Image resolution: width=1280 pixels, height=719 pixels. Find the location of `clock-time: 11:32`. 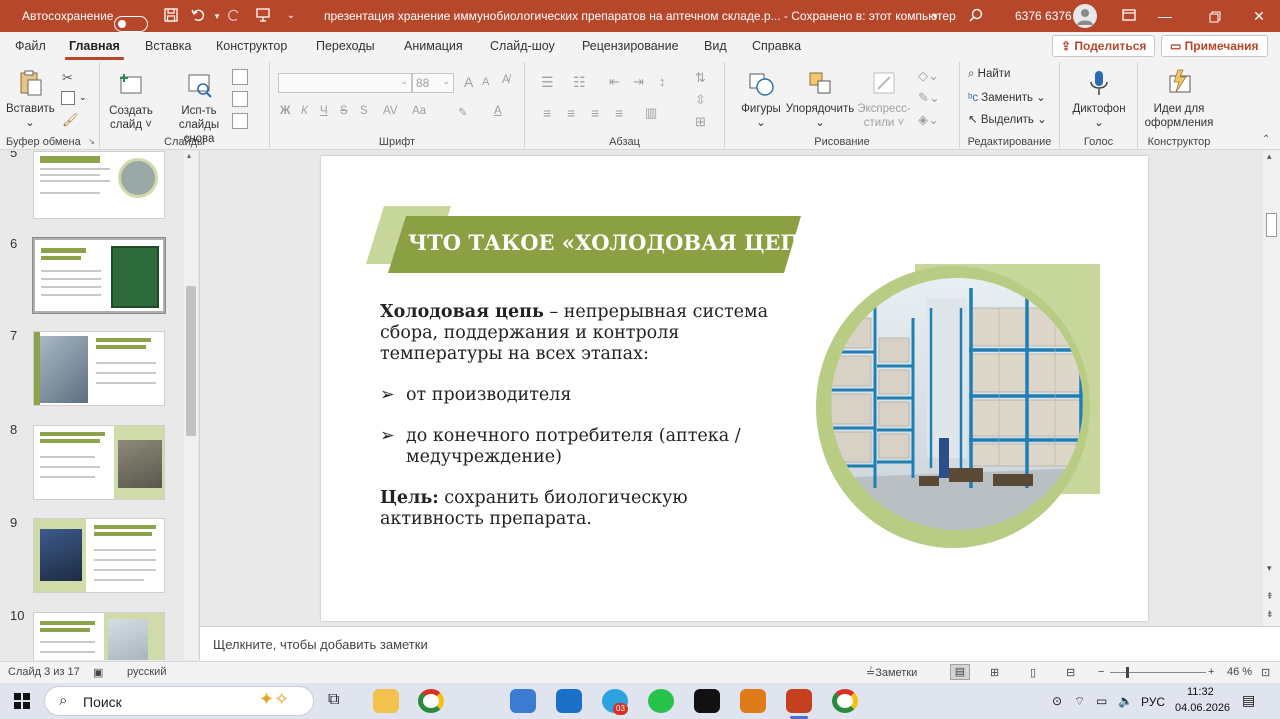

clock-time: 11:32 is located at coordinates (1200, 692).